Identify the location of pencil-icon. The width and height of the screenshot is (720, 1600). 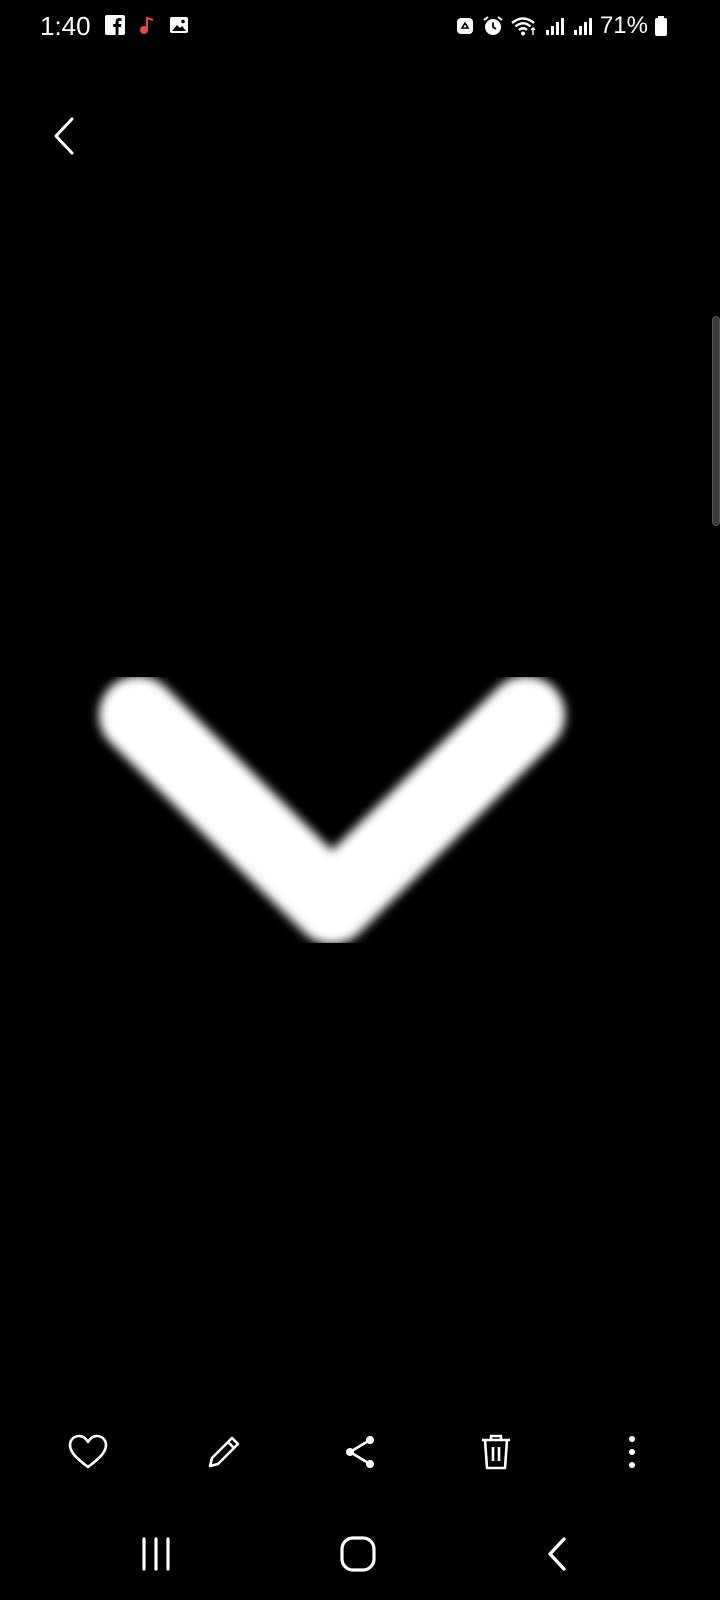
(224, 1452).